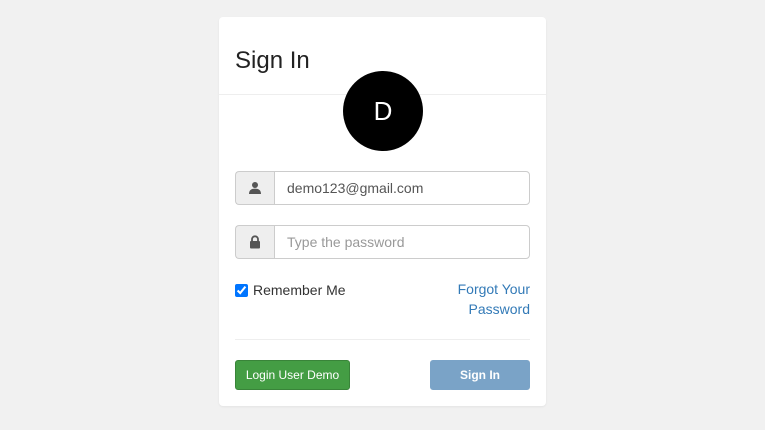  What do you see at coordinates (383, 111) in the screenshot?
I see `avatar: D` at bounding box center [383, 111].